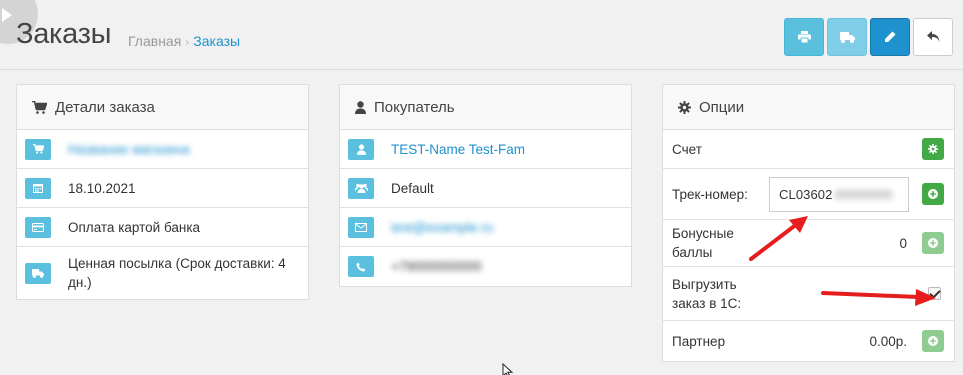 The width and height of the screenshot is (963, 375). I want to click on add-bonus-button, so click(933, 243).